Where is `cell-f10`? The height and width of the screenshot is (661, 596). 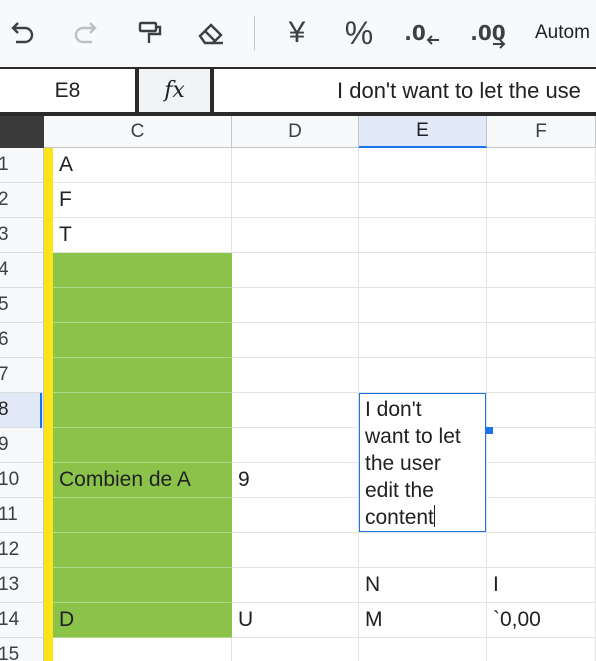 cell-f10 is located at coordinates (541, 480).